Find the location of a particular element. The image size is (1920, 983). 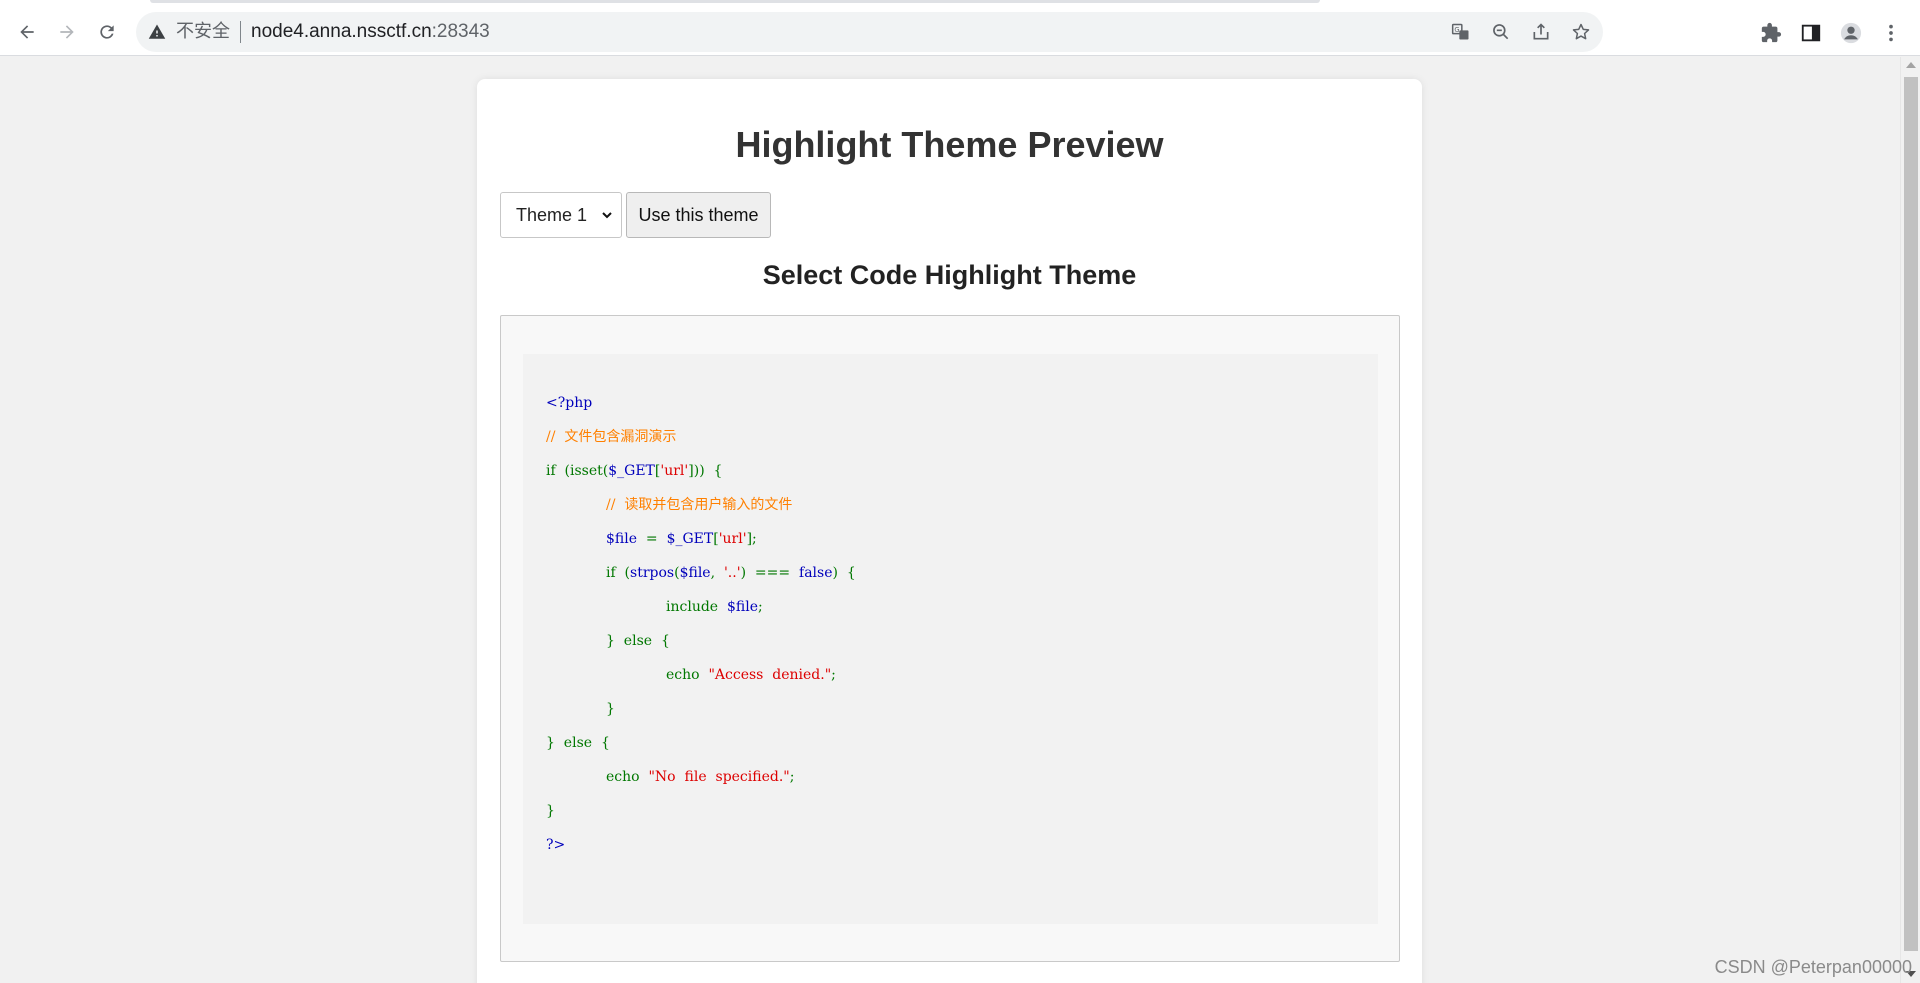

profile-icon is located at coordinates (1851, 33).